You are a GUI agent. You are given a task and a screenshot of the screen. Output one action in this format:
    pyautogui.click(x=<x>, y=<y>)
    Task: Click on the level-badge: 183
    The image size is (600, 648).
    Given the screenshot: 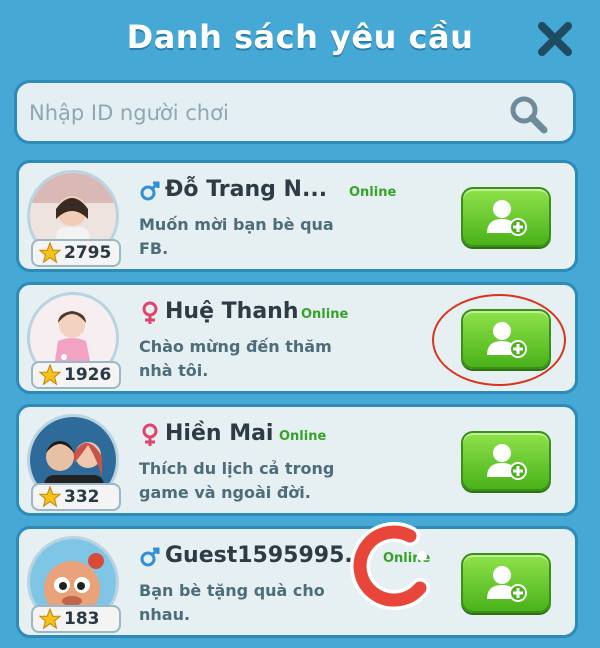 What is the action you would take?
    pyautogui.click(x=76, y=619)
    